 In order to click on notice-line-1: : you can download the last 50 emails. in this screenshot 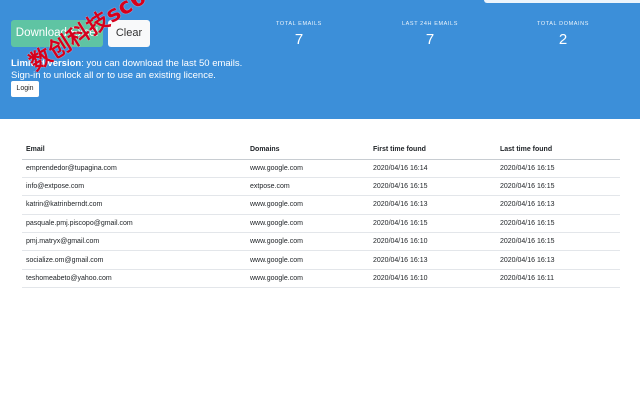, I will do `click(162, 63)`.